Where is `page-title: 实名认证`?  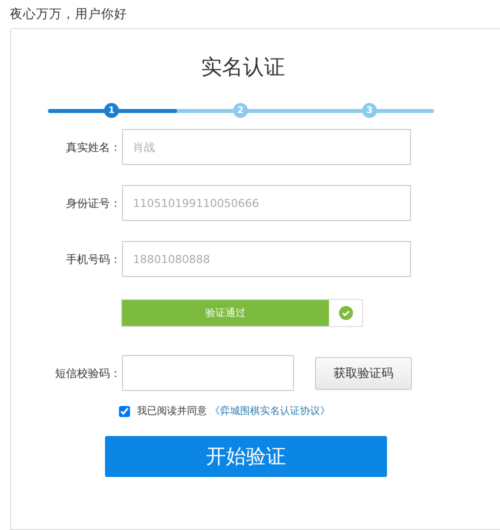
page-title: 实名认证 is located at coordinates (243, 67).